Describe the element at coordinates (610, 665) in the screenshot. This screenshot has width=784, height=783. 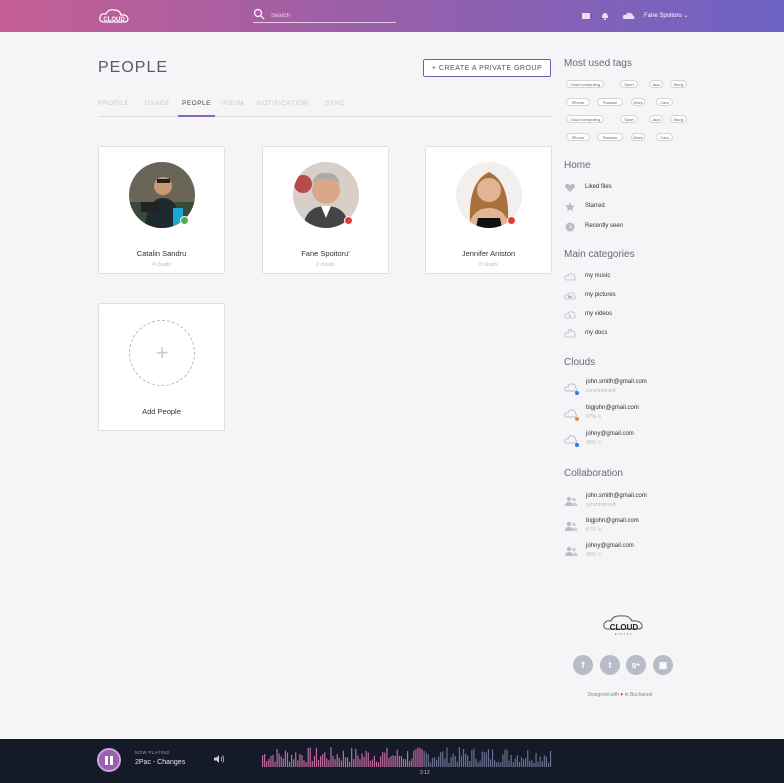
I see `twitter-icon: t` at that location.